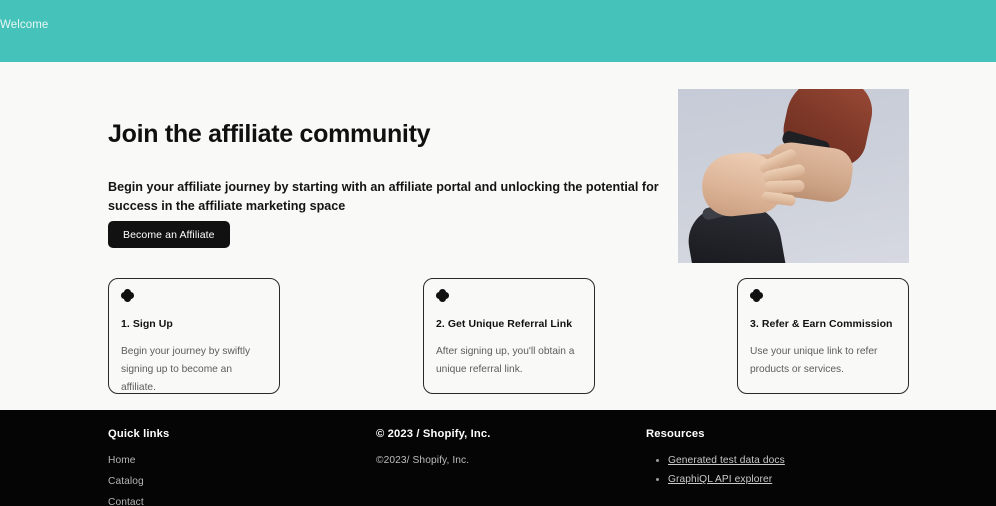 This screenshot has height=506, width=996. What do you see at coordinates (139, 434) in the screenshot?
I see `footer-heading-quick-links: Quick links` at bounding box center [139, 434].